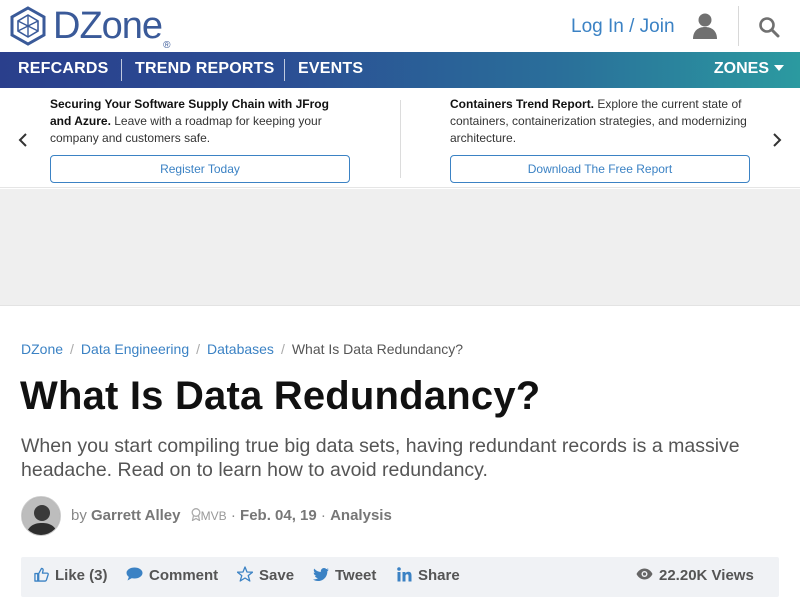 Image resolution: width=800 pixels, height=600 pixels. I want to click on nav-item-trend-reports: TREND REPORTS, so click(205, 70).